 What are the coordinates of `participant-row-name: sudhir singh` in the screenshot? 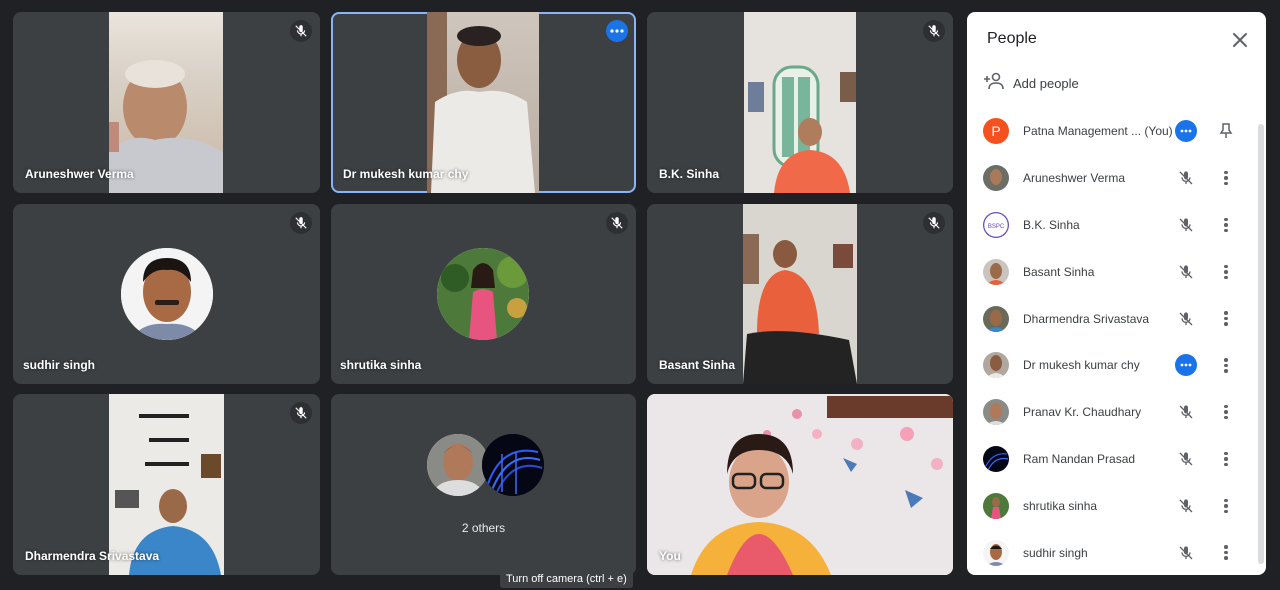 It's located at (1055, 552).